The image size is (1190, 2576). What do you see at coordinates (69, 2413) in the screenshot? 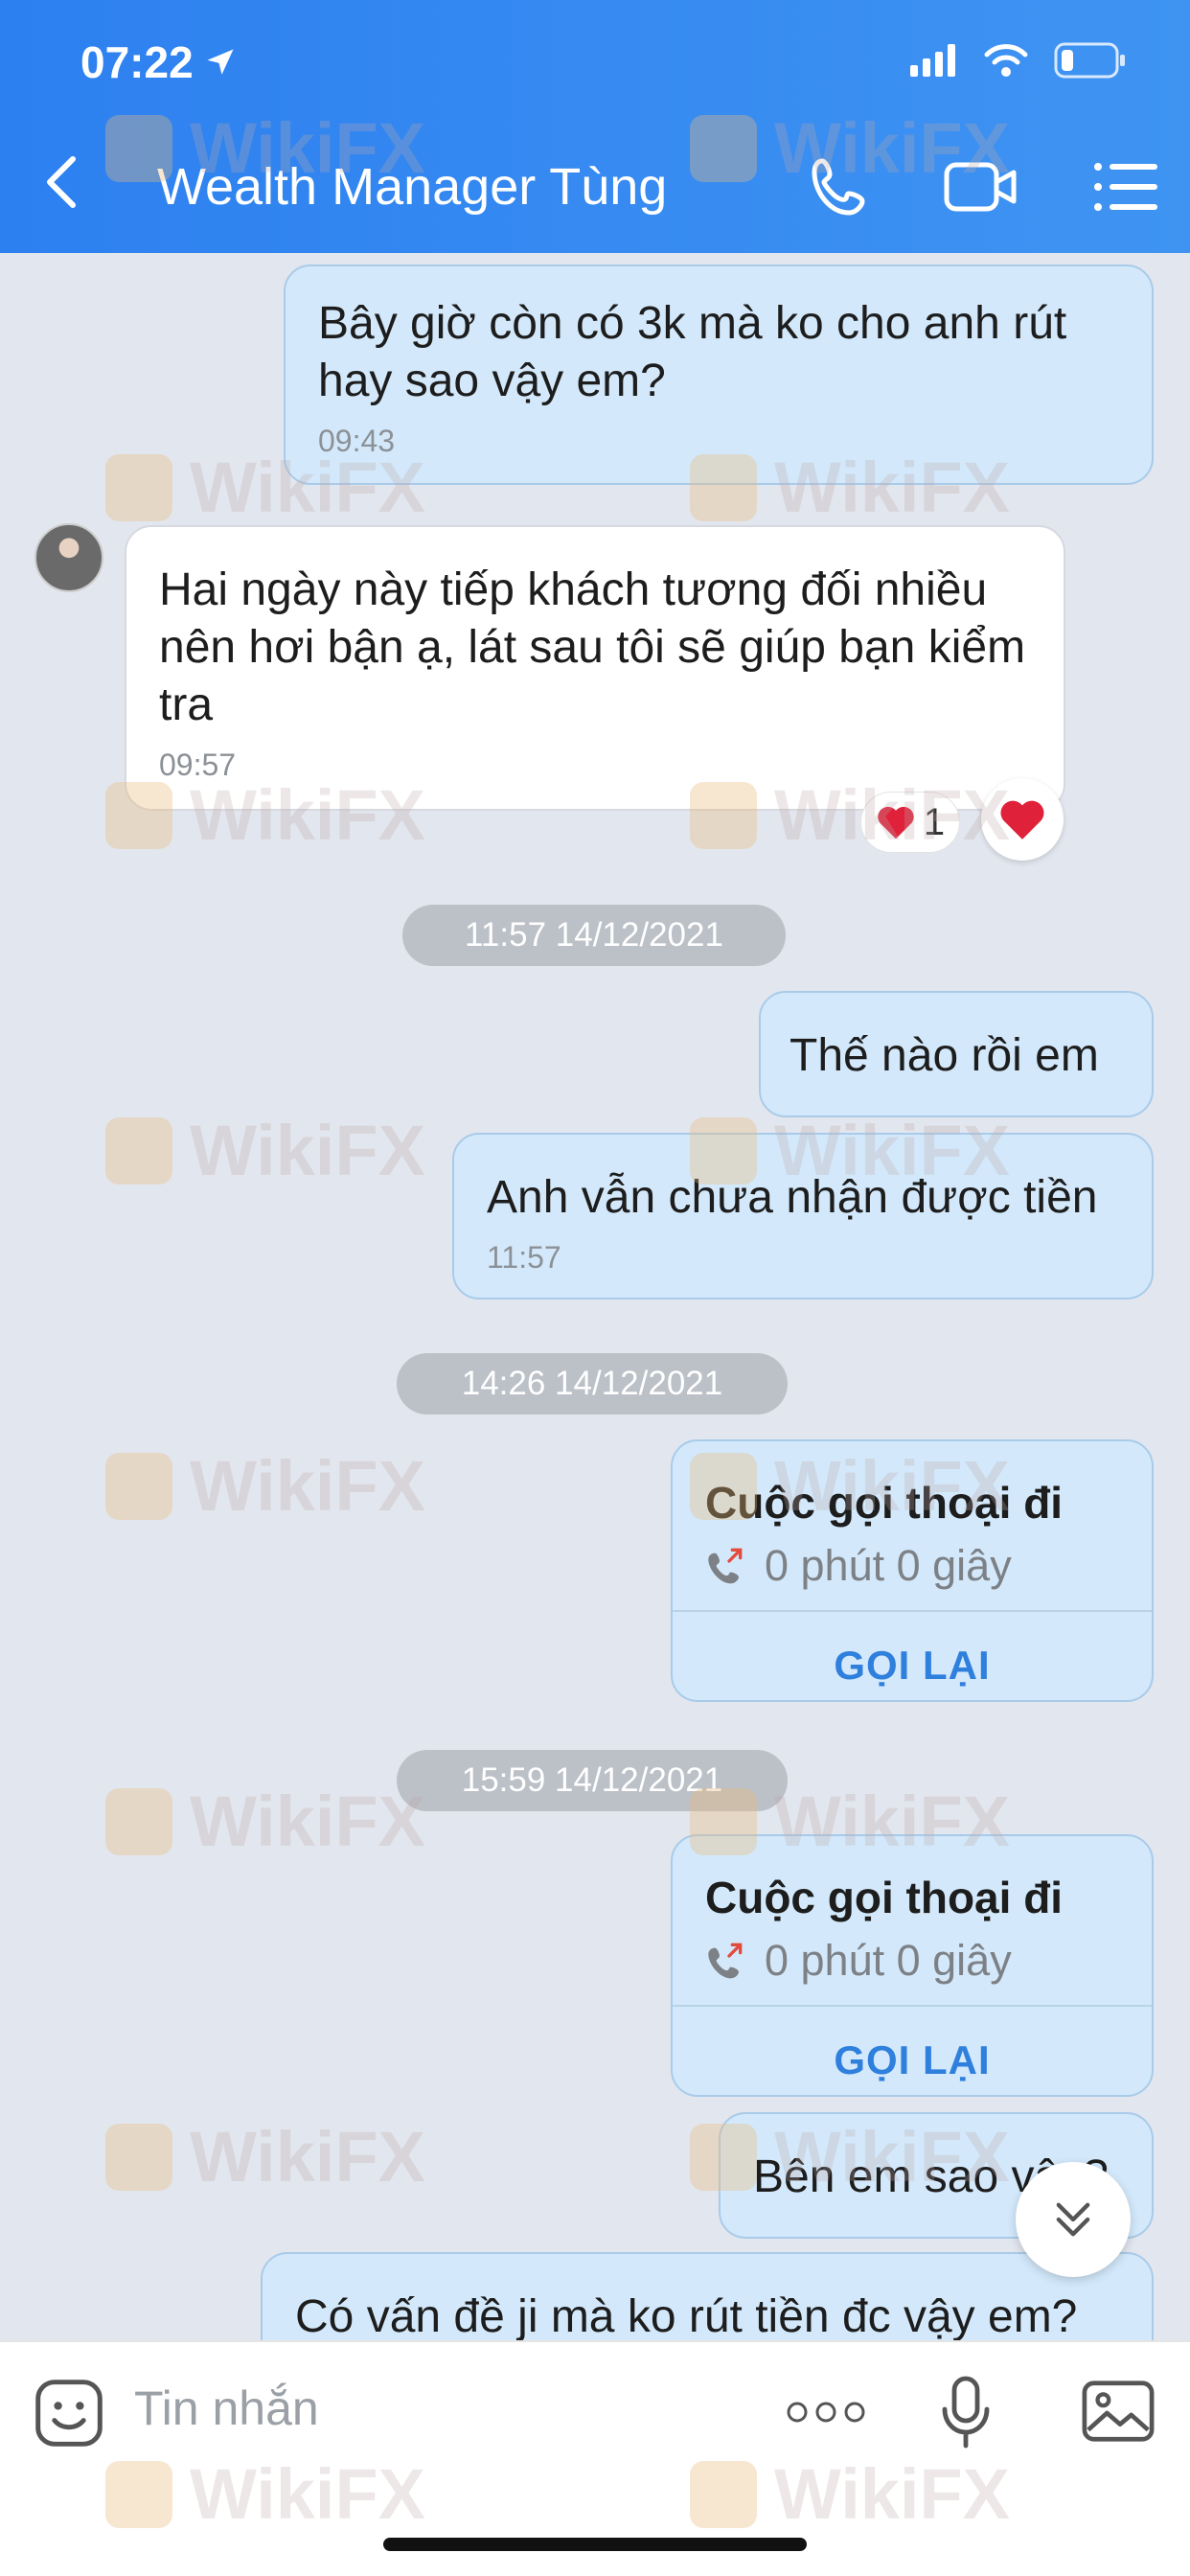
I see `sticker-icon` at bounding box center [69, 2413].